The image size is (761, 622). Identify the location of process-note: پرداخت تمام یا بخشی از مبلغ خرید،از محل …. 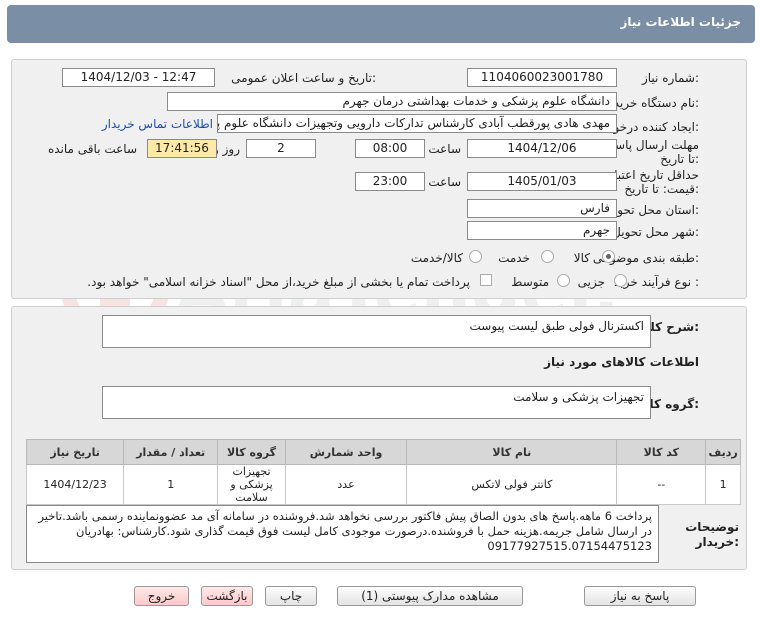
(278, 282).